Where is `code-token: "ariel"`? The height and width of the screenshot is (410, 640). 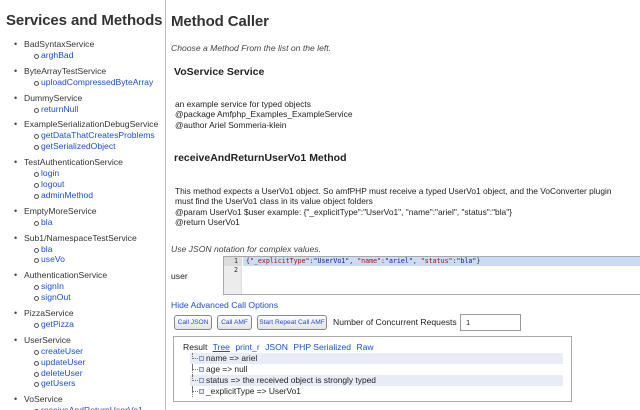
code-token: "ariel" is located at coordinates (399, 261).